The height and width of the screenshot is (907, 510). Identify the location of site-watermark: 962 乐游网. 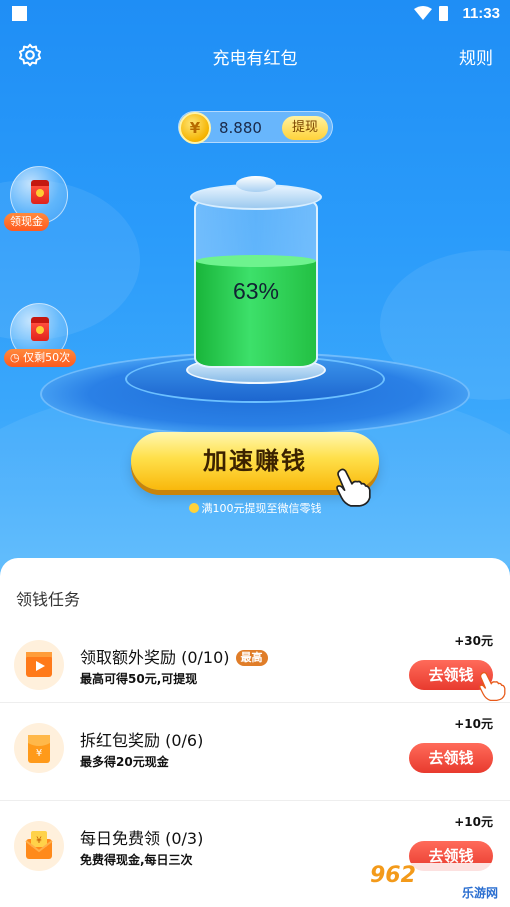
(434, 883).